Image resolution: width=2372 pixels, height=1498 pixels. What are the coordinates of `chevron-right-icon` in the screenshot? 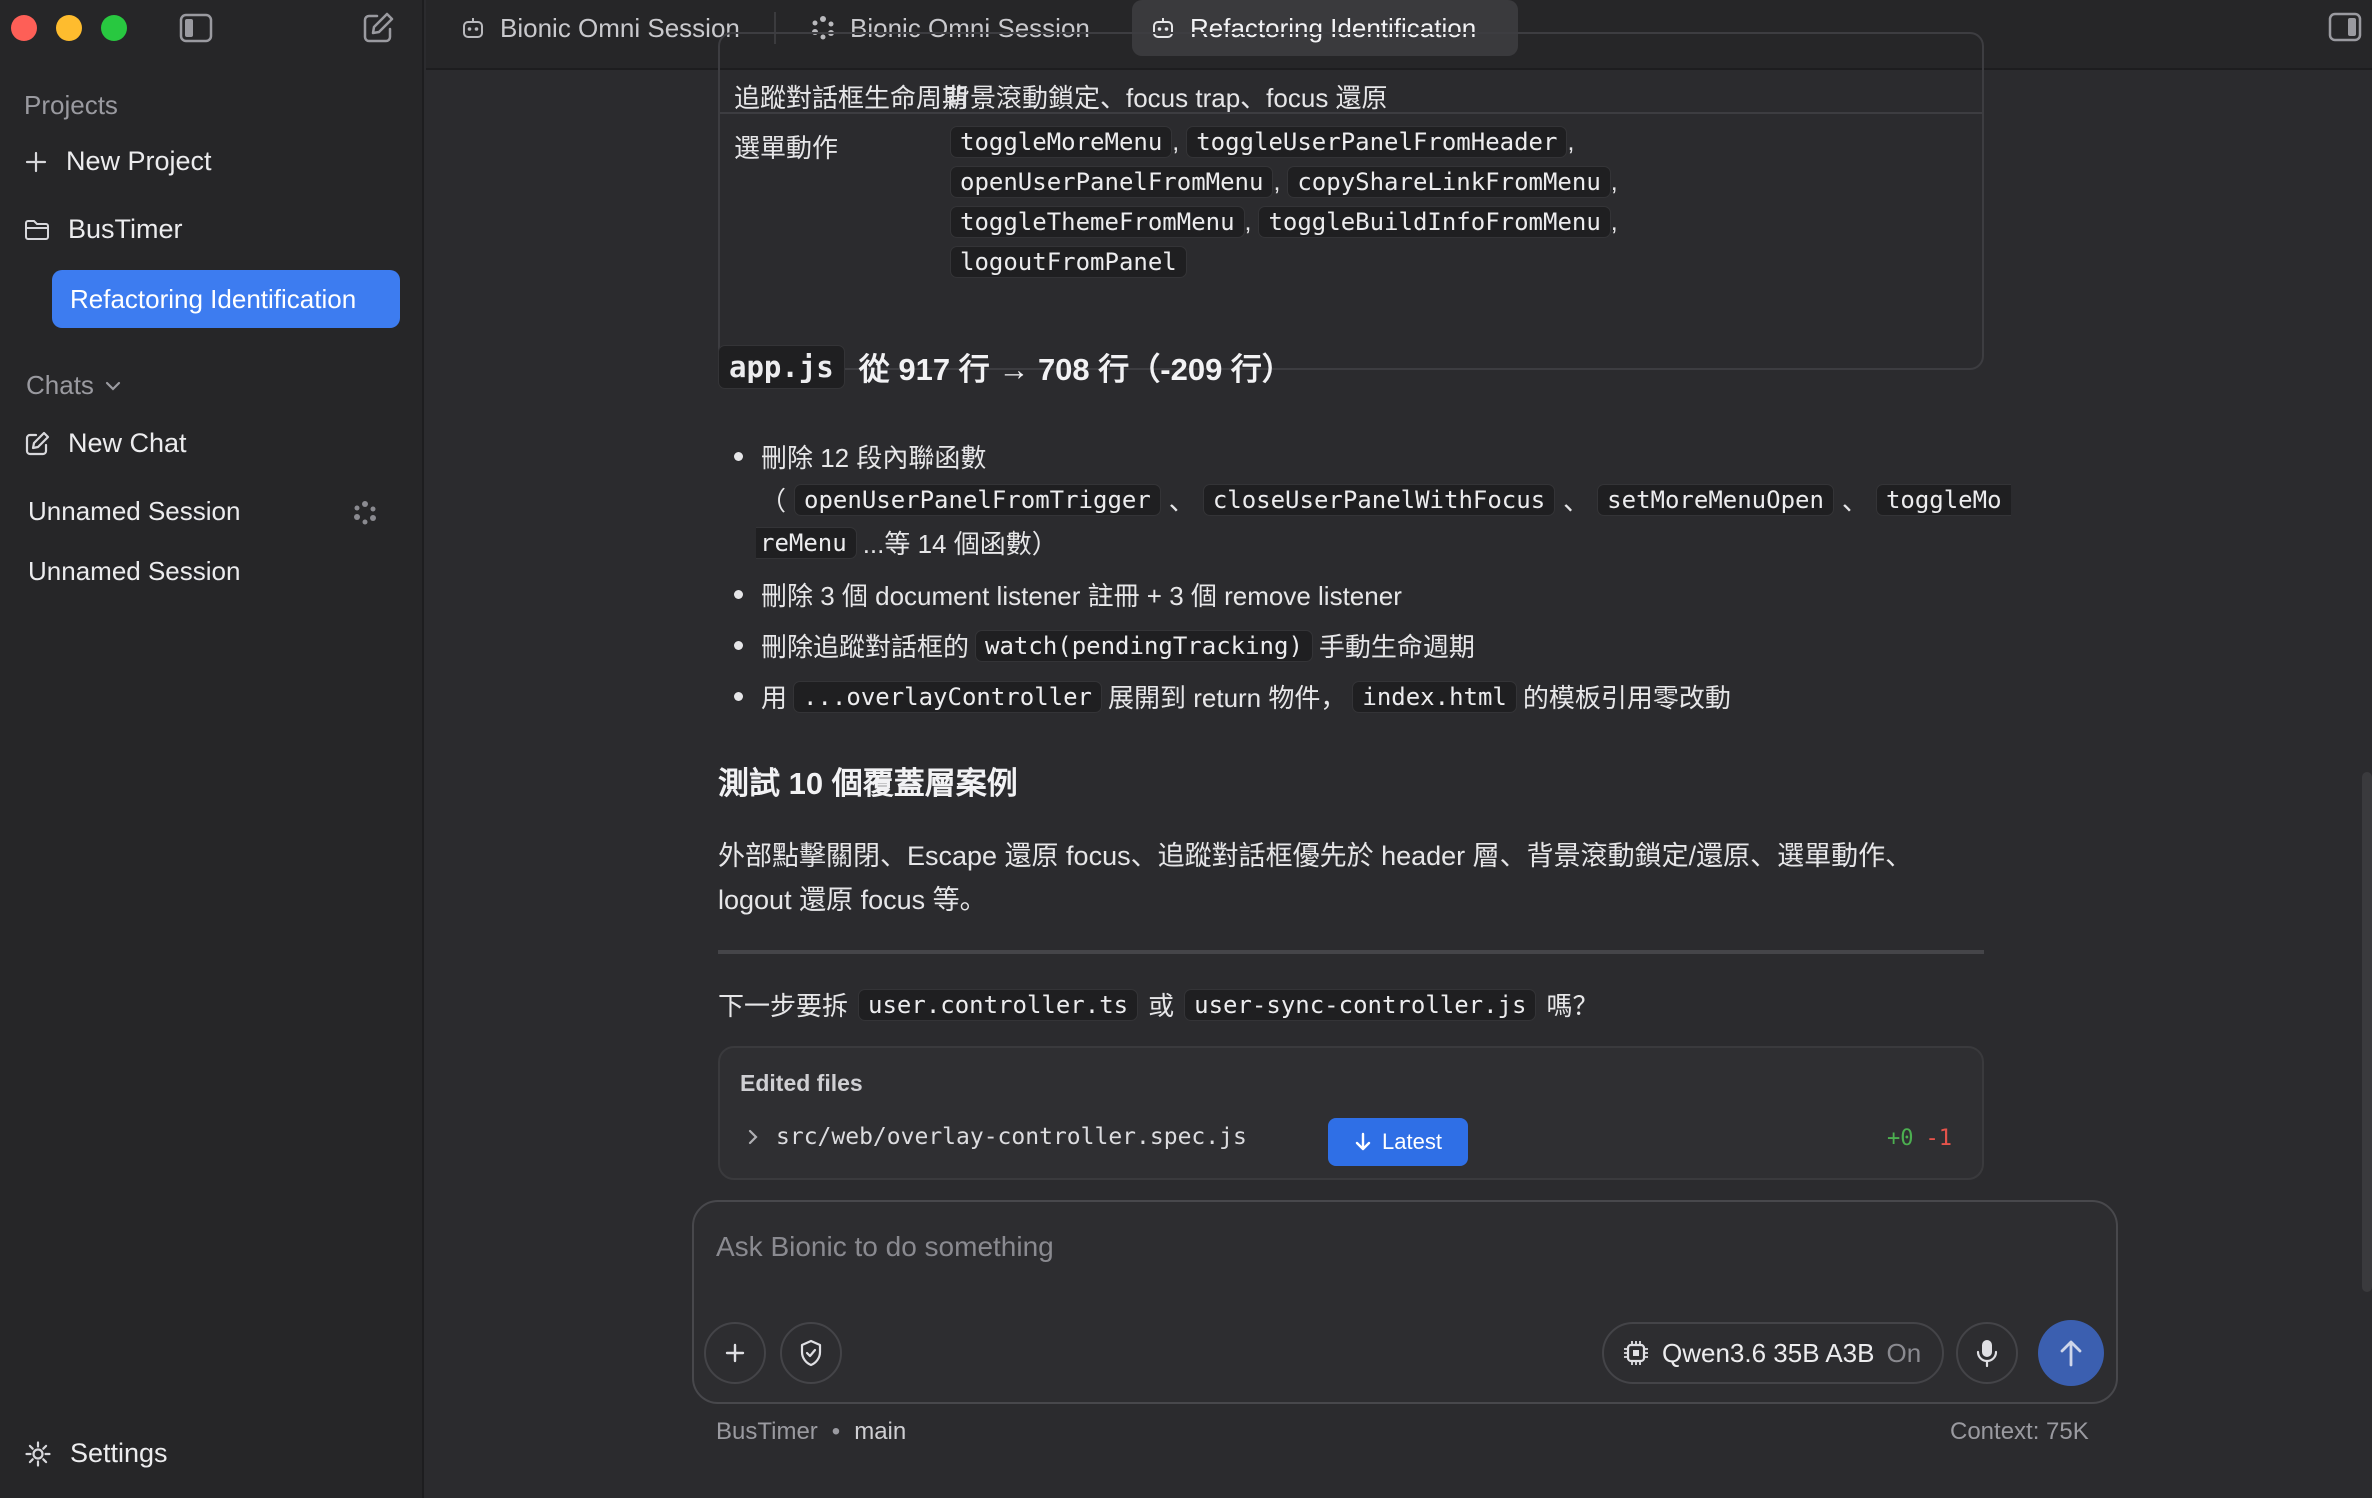 It's located at (753, 1137).